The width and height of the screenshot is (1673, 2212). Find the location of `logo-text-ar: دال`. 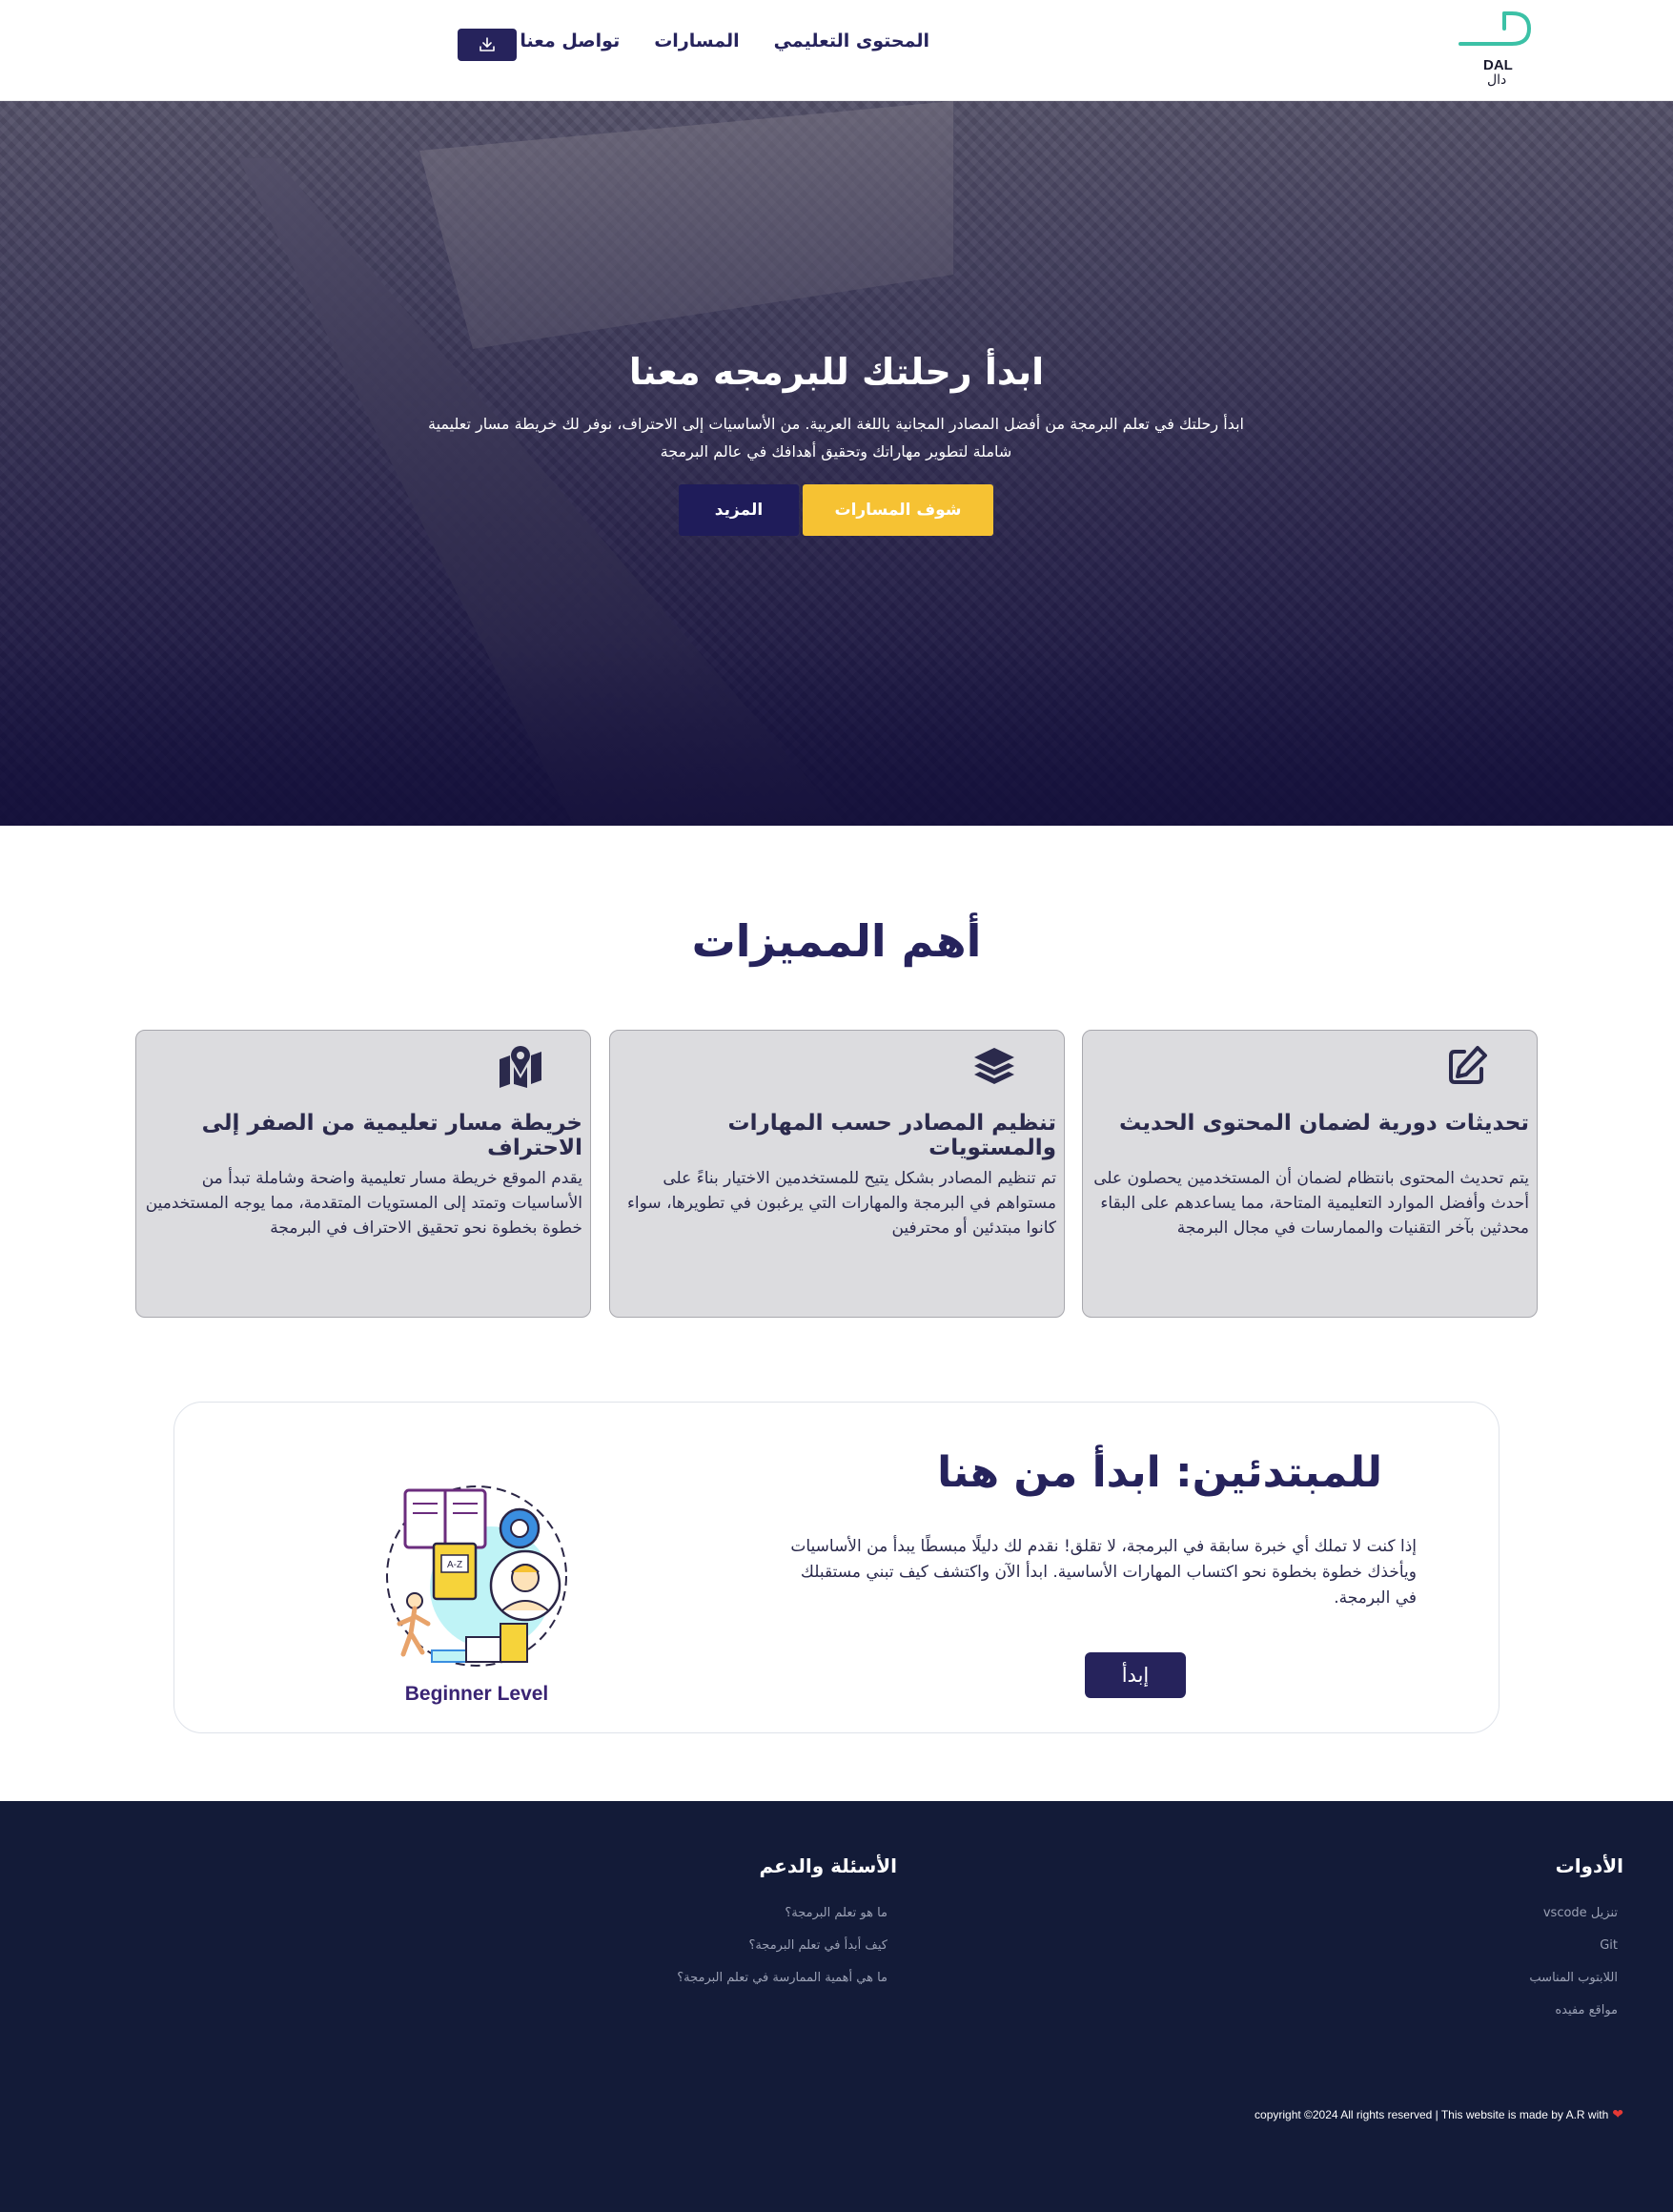

logo-text-ar: دال is located at coordinates (1497, 80).